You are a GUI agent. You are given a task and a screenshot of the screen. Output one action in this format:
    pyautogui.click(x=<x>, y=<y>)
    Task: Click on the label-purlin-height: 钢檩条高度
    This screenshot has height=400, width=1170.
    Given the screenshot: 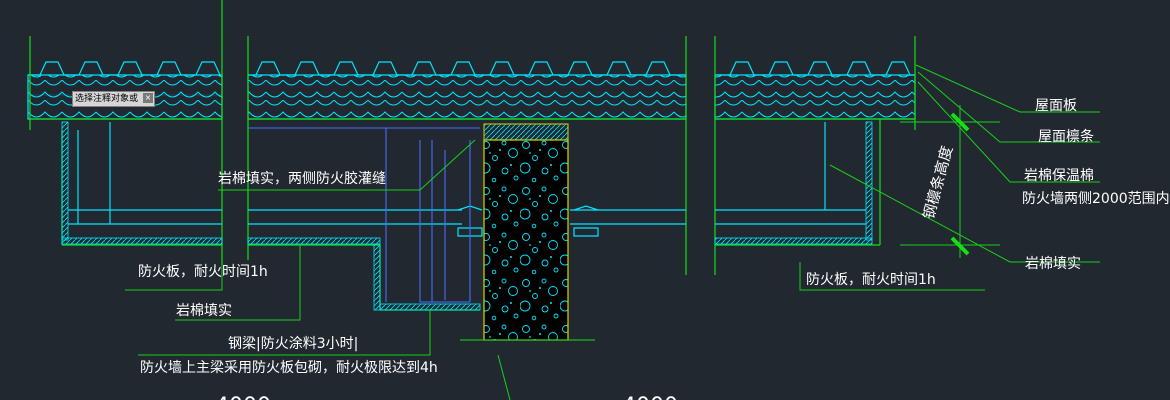 What is the action you would take?
    pyautogui.click(x=937, y=182)
    